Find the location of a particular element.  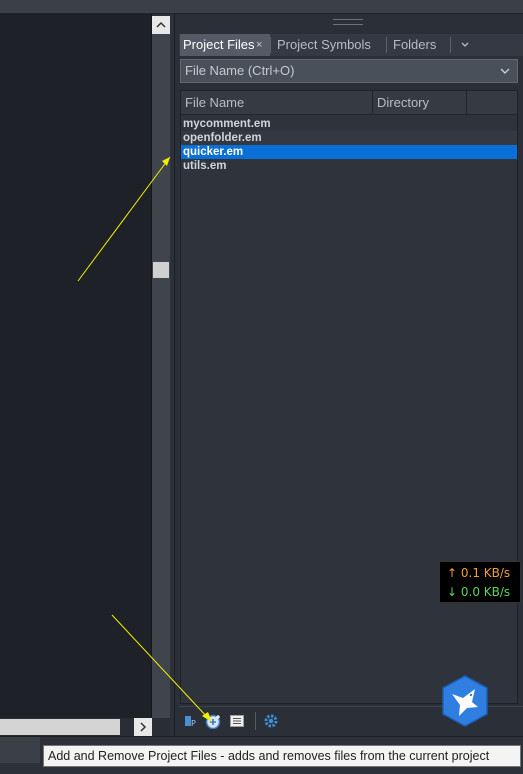

panel-drag-grip is located at coordinates (348, 22).